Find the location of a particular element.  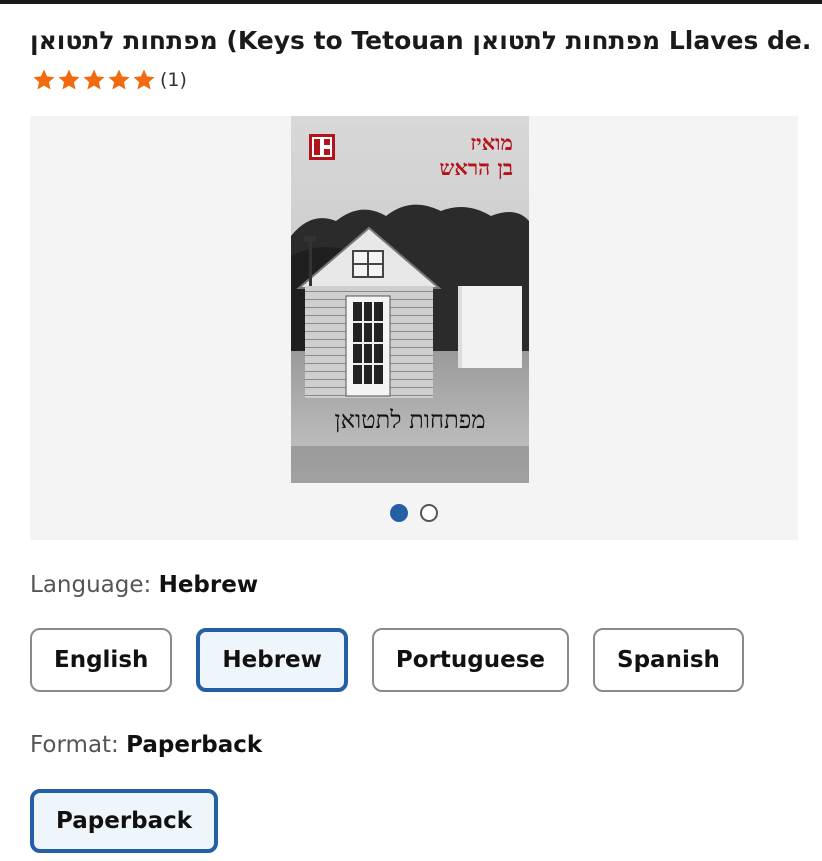

language-option-spanish: Spanish is located at coordinates (668, 660).